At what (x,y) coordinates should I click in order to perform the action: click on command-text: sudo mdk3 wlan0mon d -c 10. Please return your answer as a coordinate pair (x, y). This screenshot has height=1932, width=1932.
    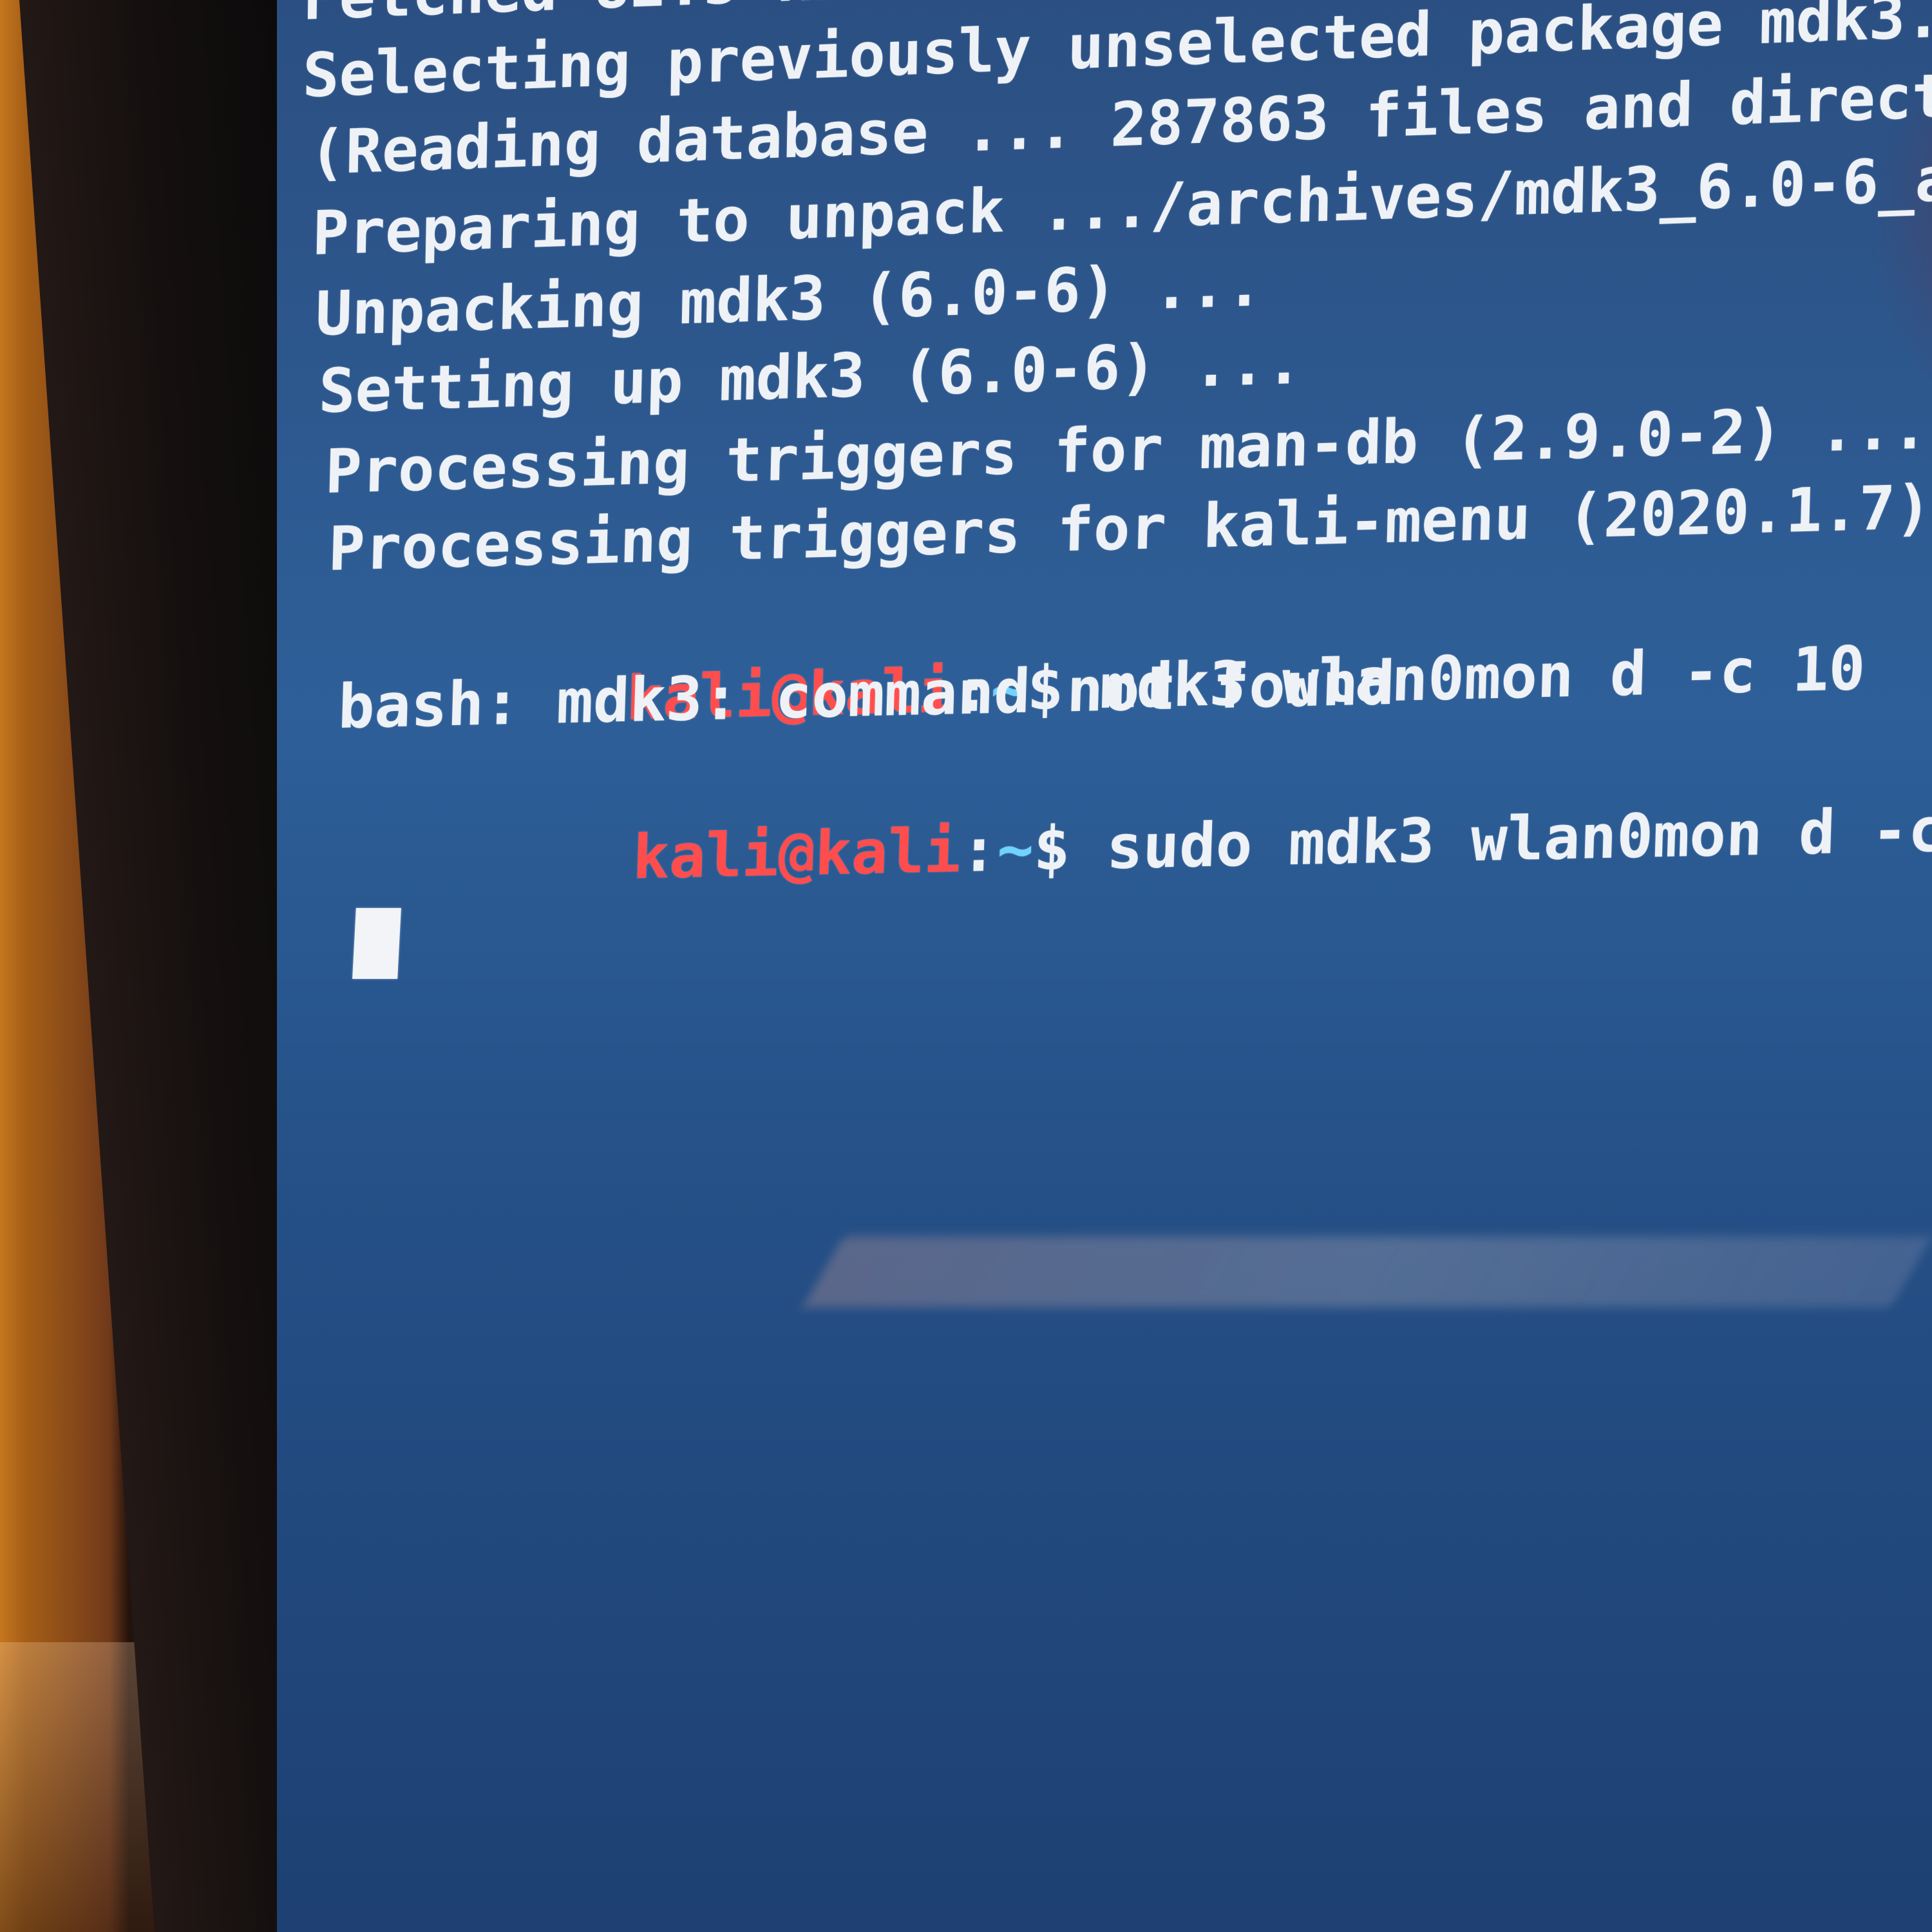
    Looking at the image, I should click on (1518, 840).